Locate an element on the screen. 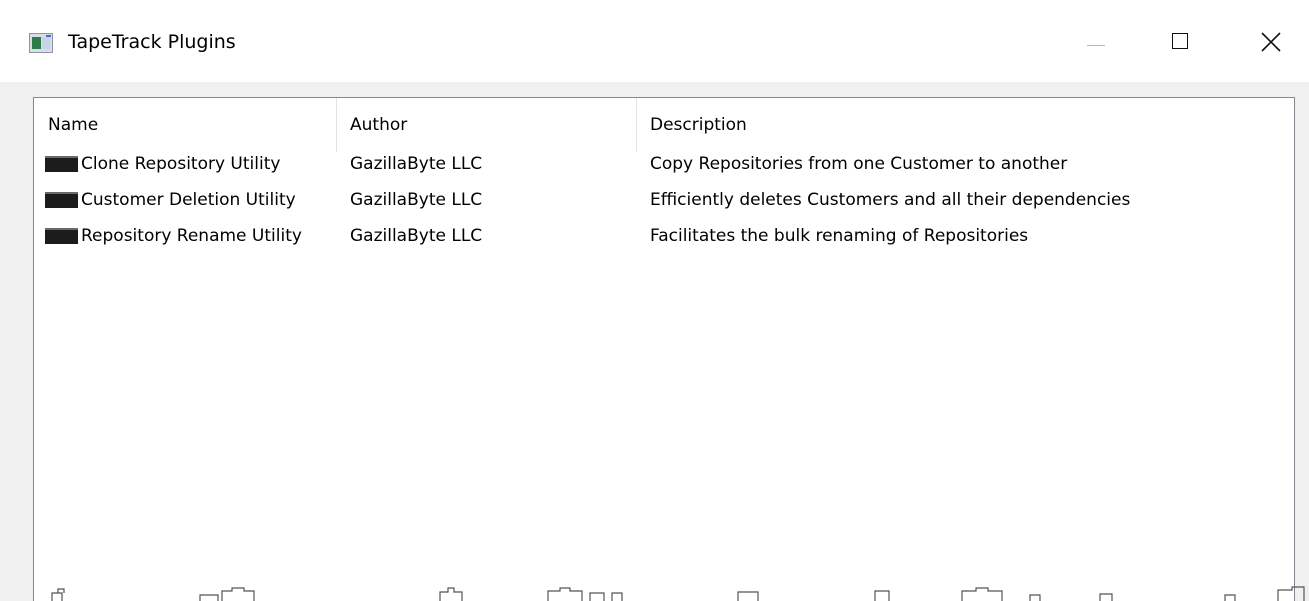 The width and height of the screenshot is (1309, 601). minimize-icon is located at coordinates (1096, 45).